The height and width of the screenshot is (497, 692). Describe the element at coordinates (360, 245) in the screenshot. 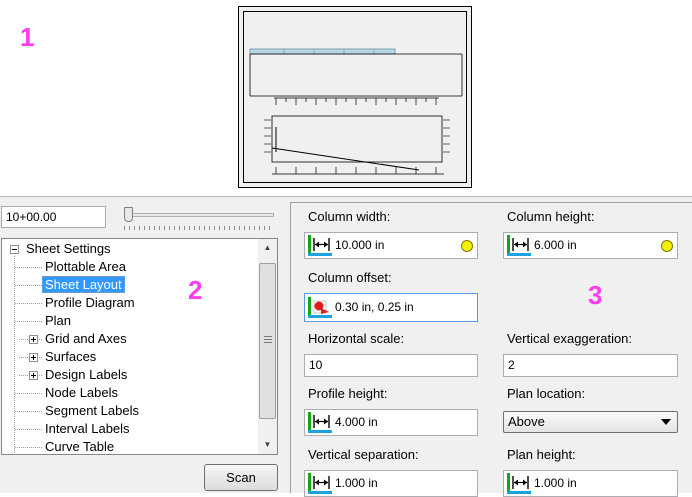

I see `column-width-value: 10.000 in` at that location.